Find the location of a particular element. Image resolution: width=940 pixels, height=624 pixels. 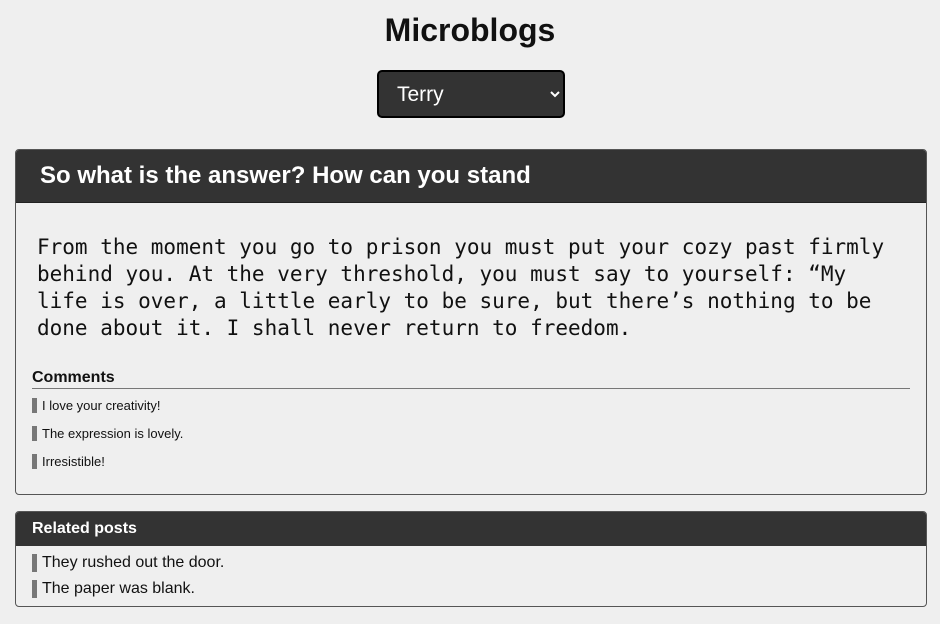

page-title: Microblogs is located at coordinates (470, 30).